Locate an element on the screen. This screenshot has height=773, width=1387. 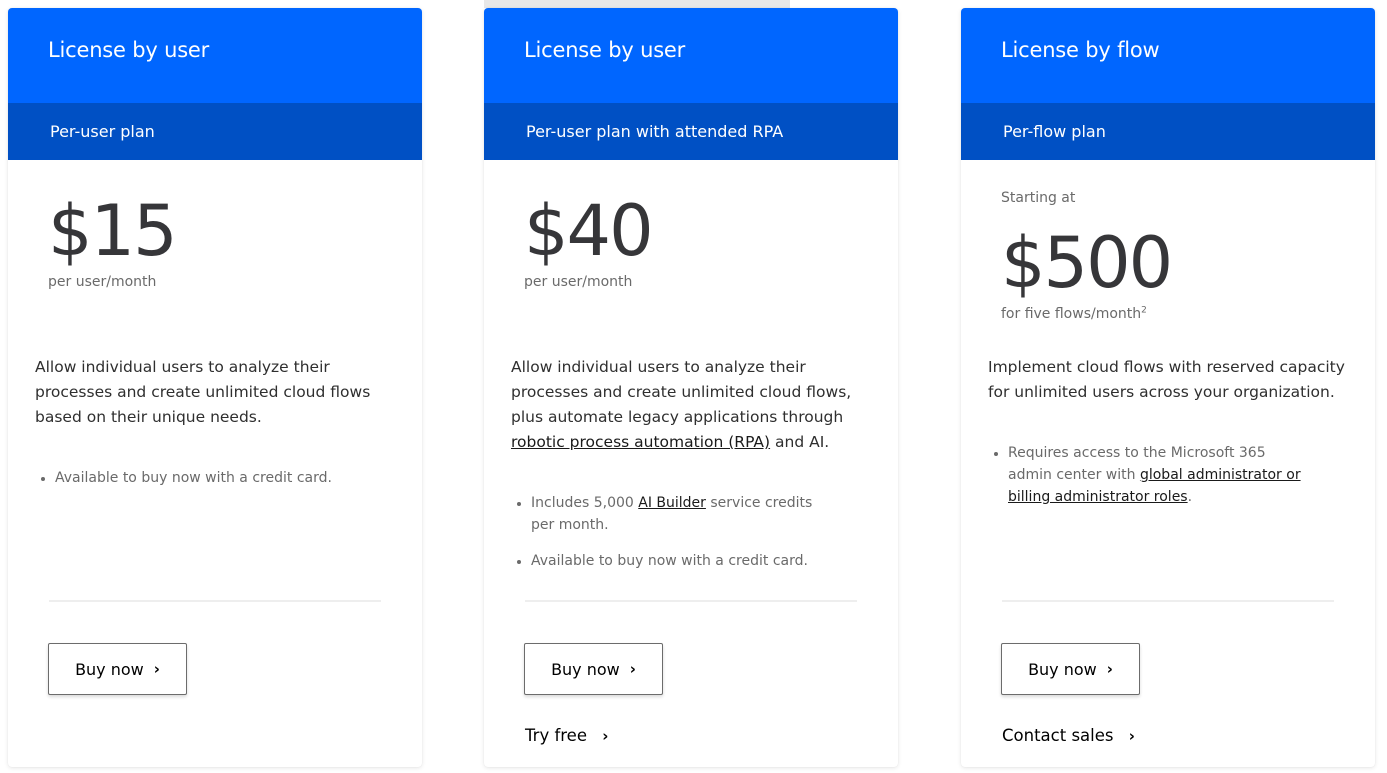
plan-title: License by flow is located at coordinates (1080, 50).